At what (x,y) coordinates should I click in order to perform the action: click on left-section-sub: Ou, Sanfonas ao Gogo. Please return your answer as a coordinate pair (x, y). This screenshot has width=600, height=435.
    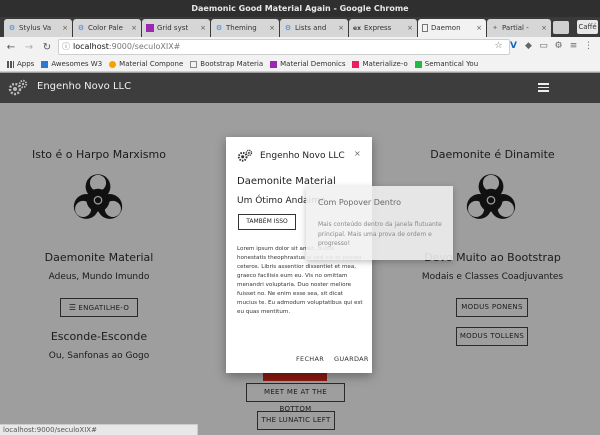
    Looking at the image, I should click on (99, 356).